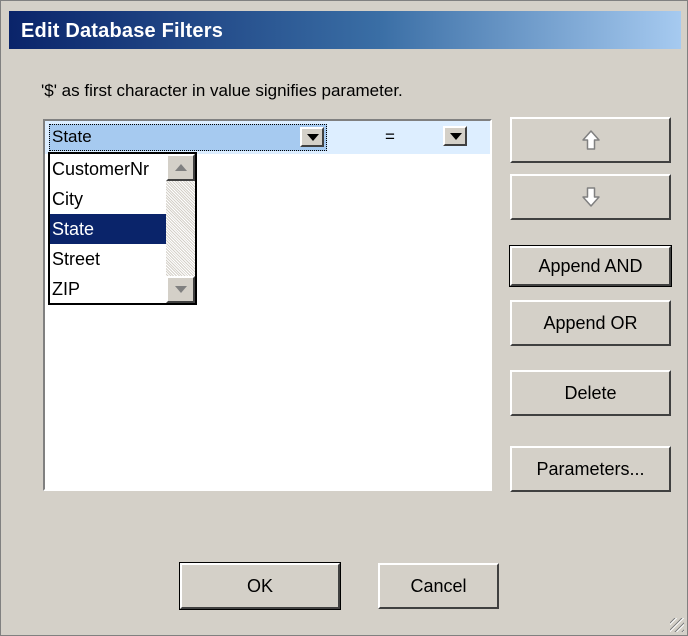 The height and width of the screenshot is (636, 688). I want to click on append-and-button: Append AND, so click(590, 266).